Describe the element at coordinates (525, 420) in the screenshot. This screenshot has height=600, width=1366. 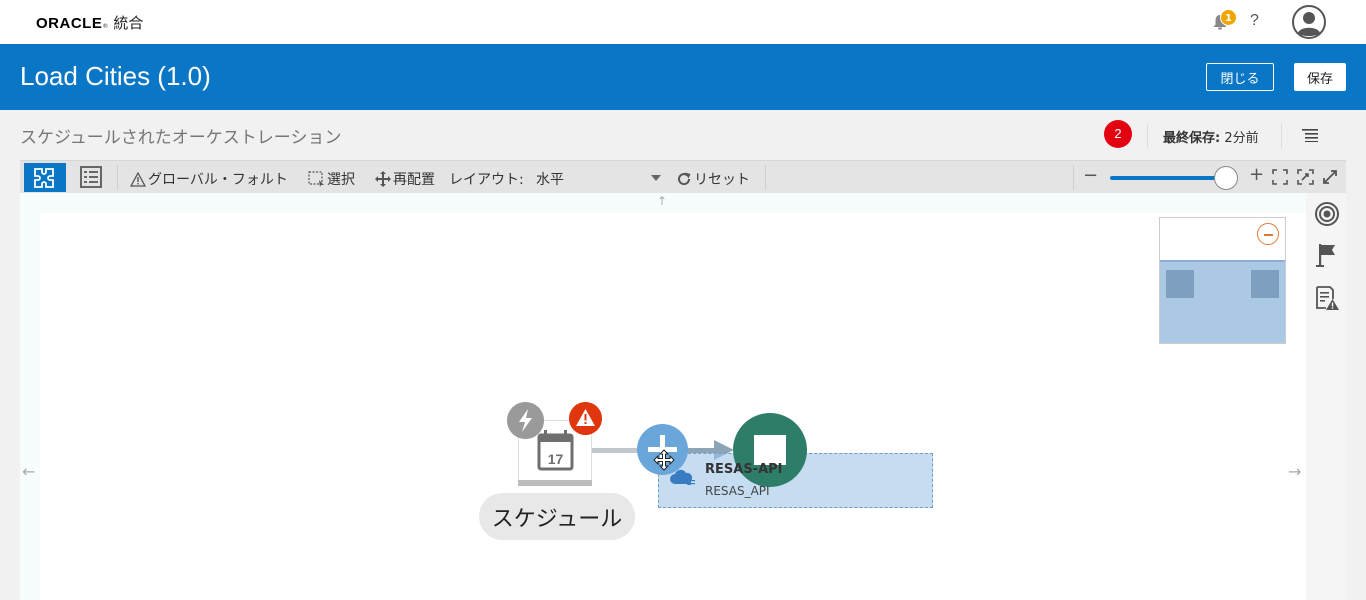
I see `trigger-badge` at that location.